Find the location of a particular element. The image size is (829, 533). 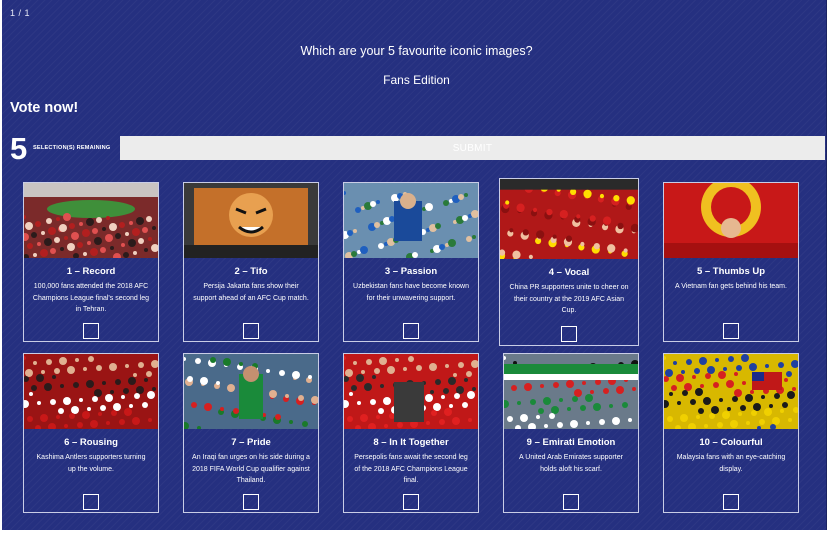

tiger-tifo-photo is located at coordinates (251, 220).